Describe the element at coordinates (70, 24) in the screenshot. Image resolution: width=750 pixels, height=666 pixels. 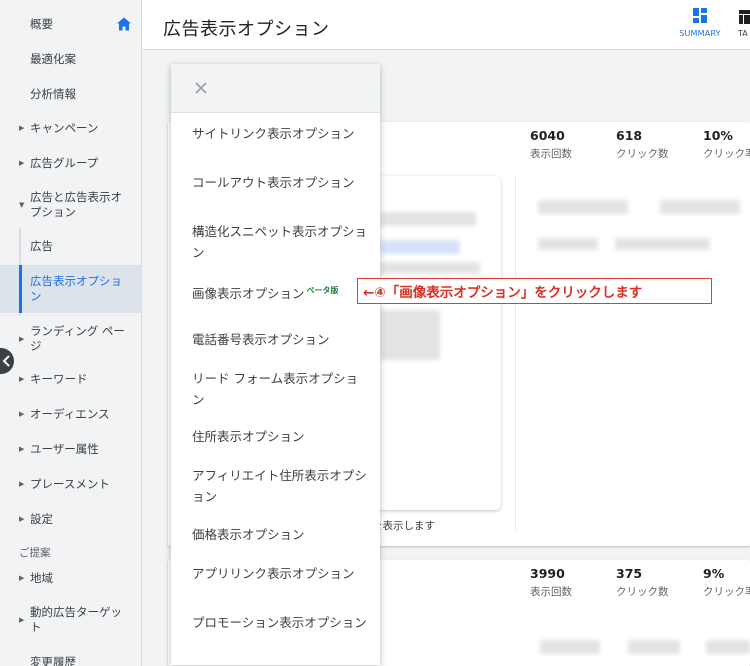
I see `sidebar-item-overview: 概要` at that location.